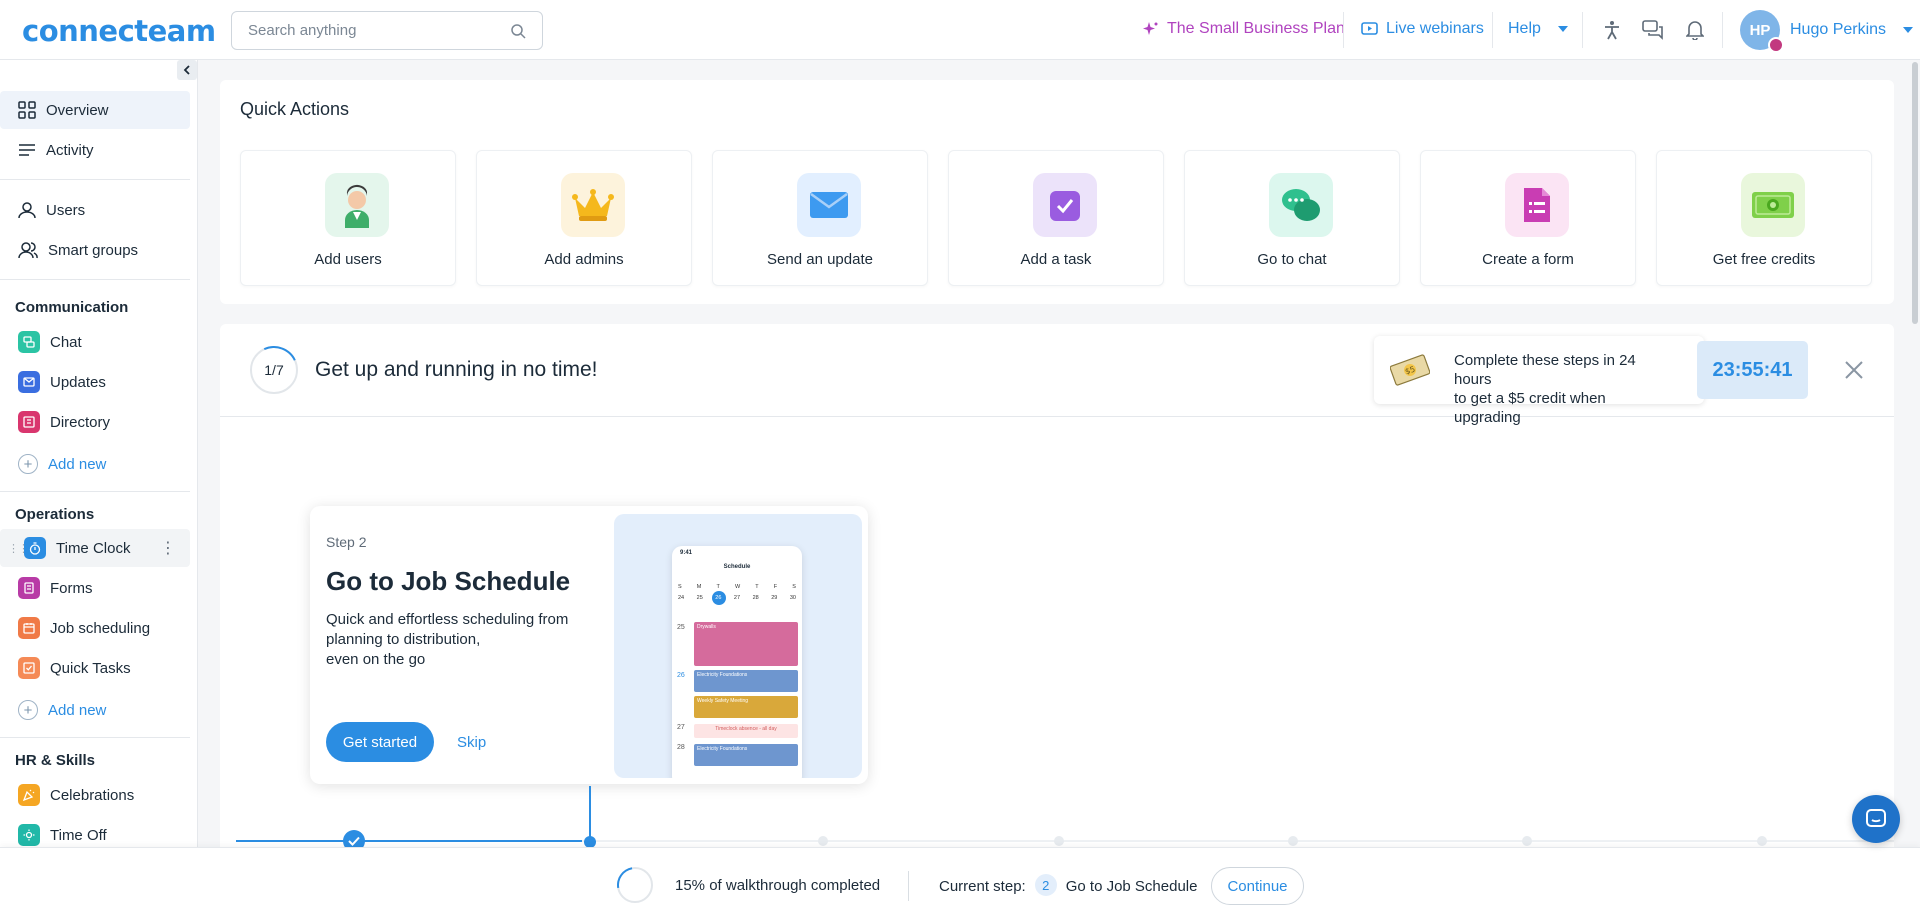 This screenshot has height=923, width=1920. What do you see at coordinates (1065, 205) in the screenshot?
I see `checkbox-icon` at bounding box center [1065, 205].